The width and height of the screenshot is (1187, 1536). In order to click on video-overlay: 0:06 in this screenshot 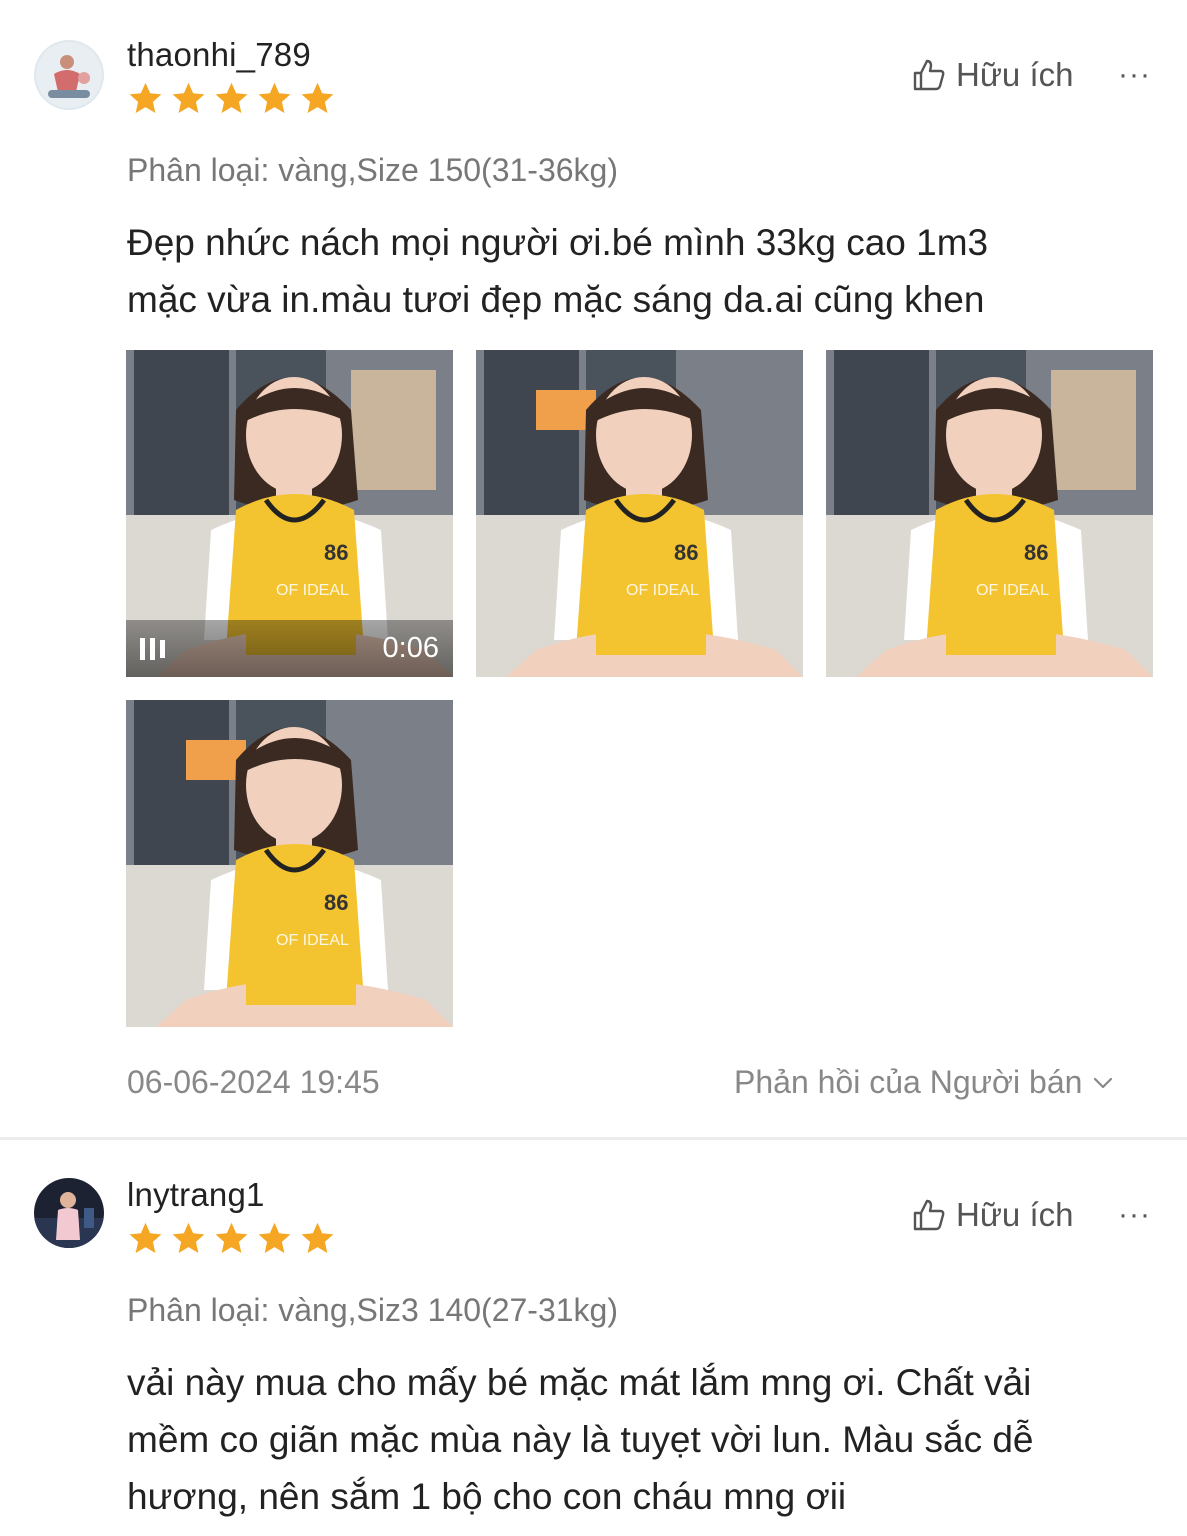, I will do `click(289, 648)`.